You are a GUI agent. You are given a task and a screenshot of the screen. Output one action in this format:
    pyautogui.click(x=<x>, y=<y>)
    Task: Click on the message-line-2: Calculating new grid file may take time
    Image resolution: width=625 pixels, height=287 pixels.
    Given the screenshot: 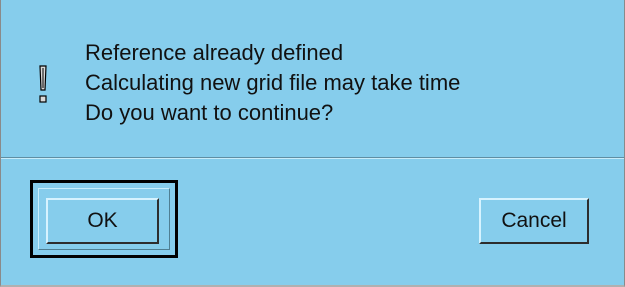 What is the action you would take?
    pyautogui.click(x=273, y=82)
    